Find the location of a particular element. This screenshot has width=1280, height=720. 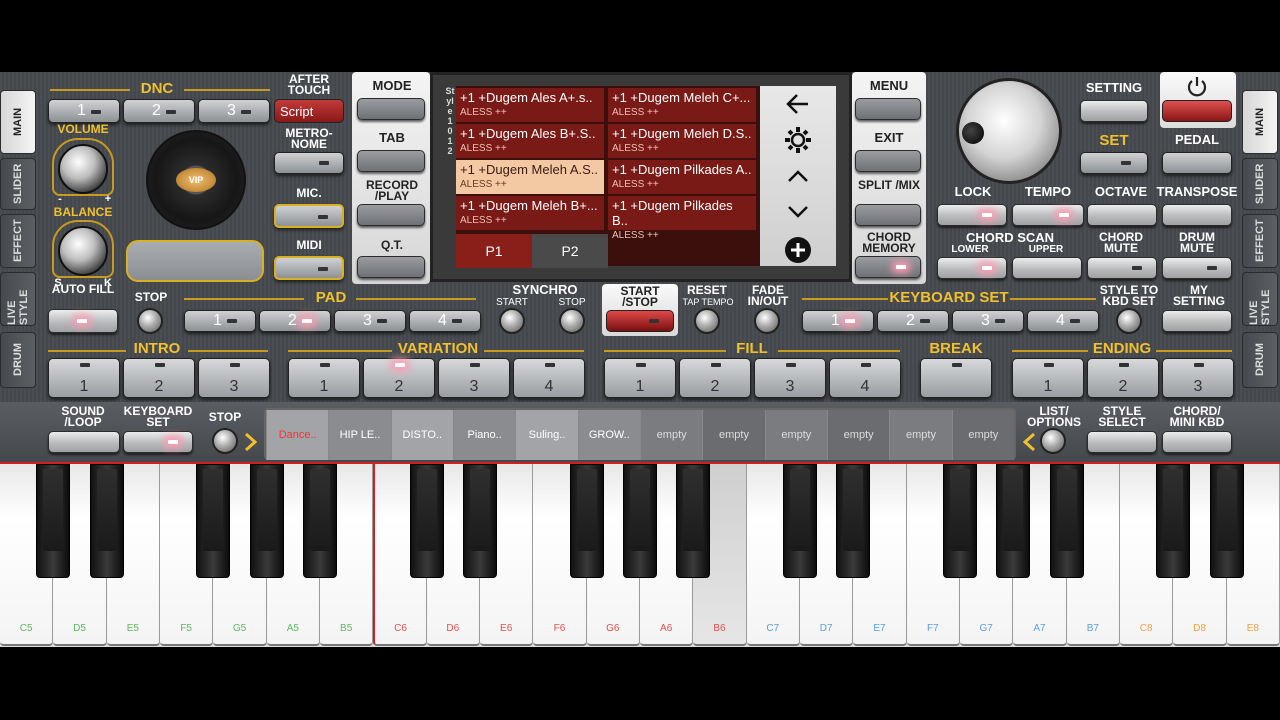

dnc-button-3: 3 is located at coordinates (234, 111).